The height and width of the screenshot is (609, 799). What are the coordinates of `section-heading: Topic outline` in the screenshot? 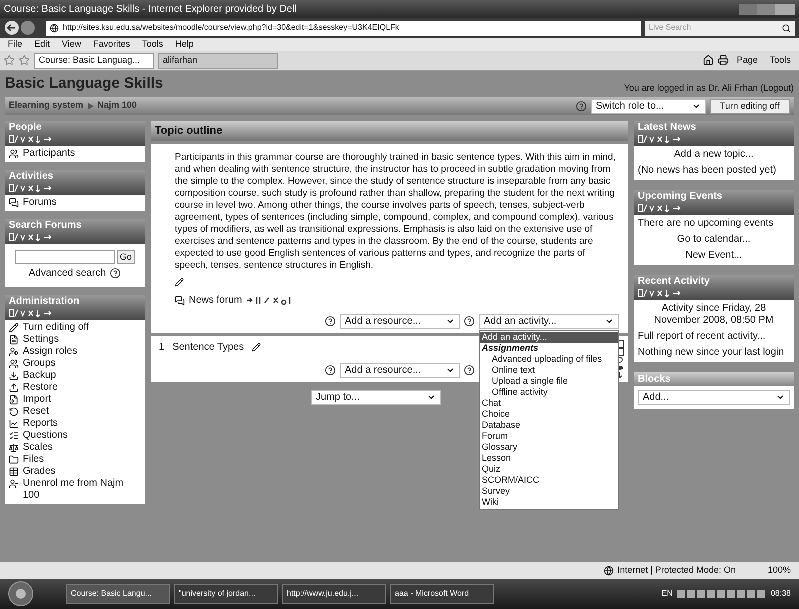 It's located at (189, 131).